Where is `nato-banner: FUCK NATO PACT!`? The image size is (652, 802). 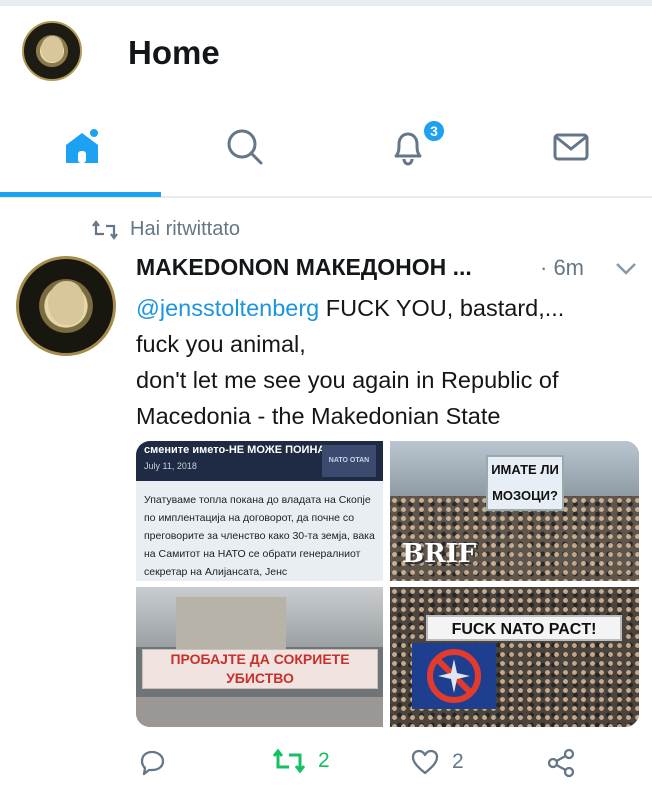 nato-banner: FUCK NATO PACT! is located at coordinates (524, 628).